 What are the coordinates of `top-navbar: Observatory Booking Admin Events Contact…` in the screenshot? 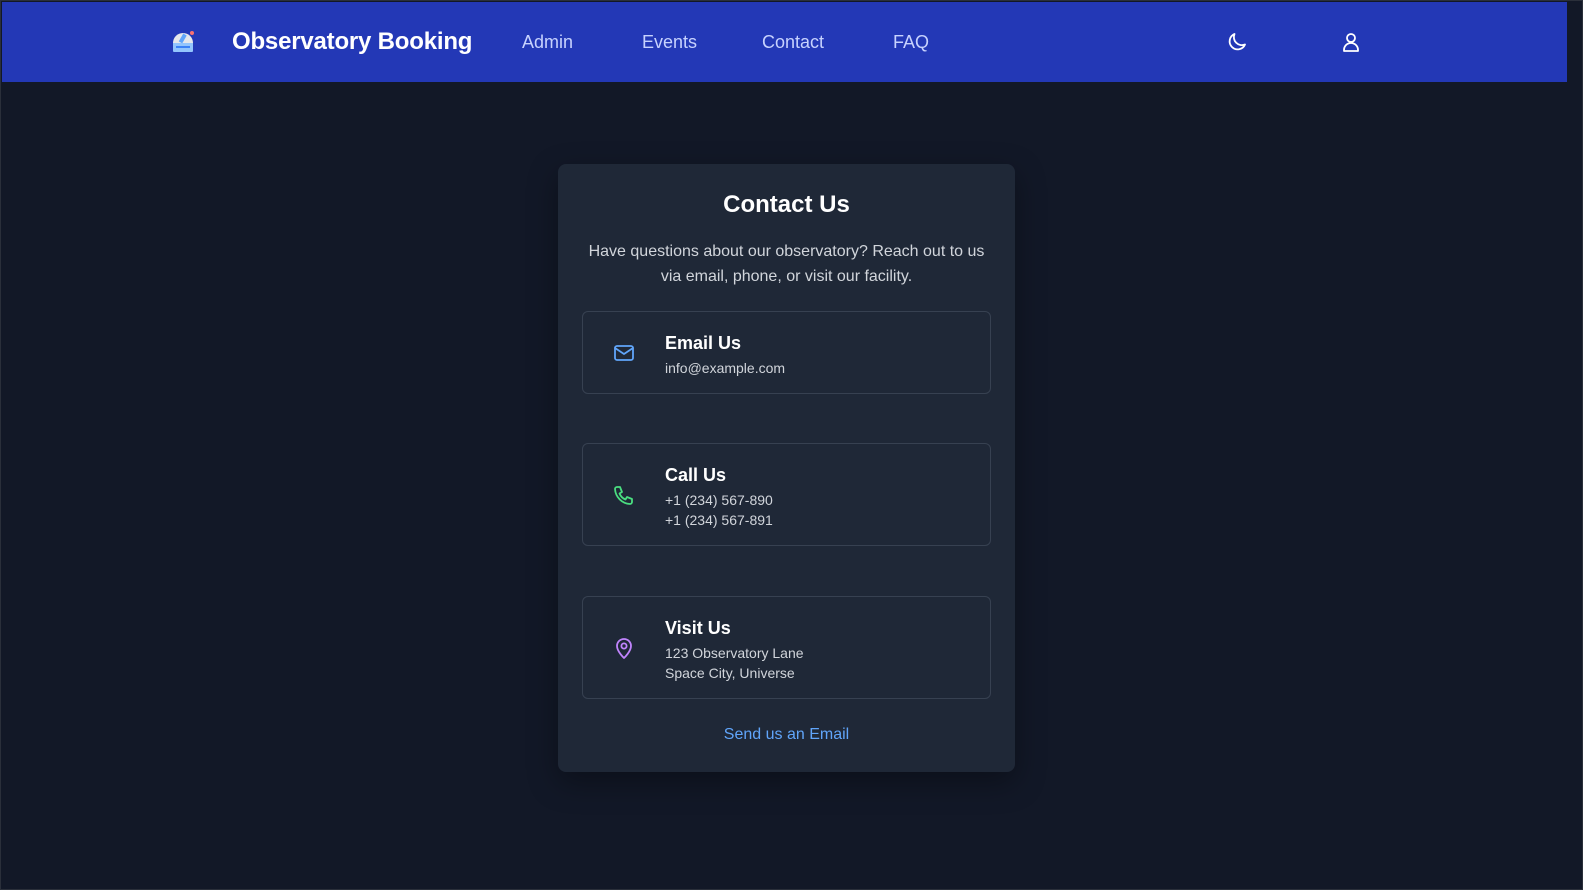 It's located at (784, 42).